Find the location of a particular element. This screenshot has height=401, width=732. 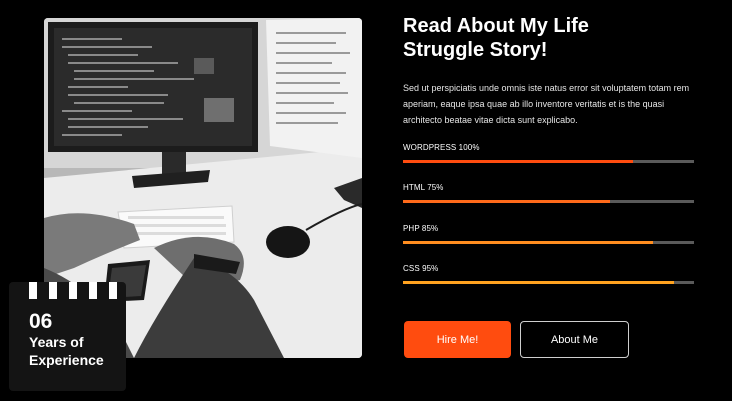

skill-label: PHP 85% is located at coordinates (421, 228).